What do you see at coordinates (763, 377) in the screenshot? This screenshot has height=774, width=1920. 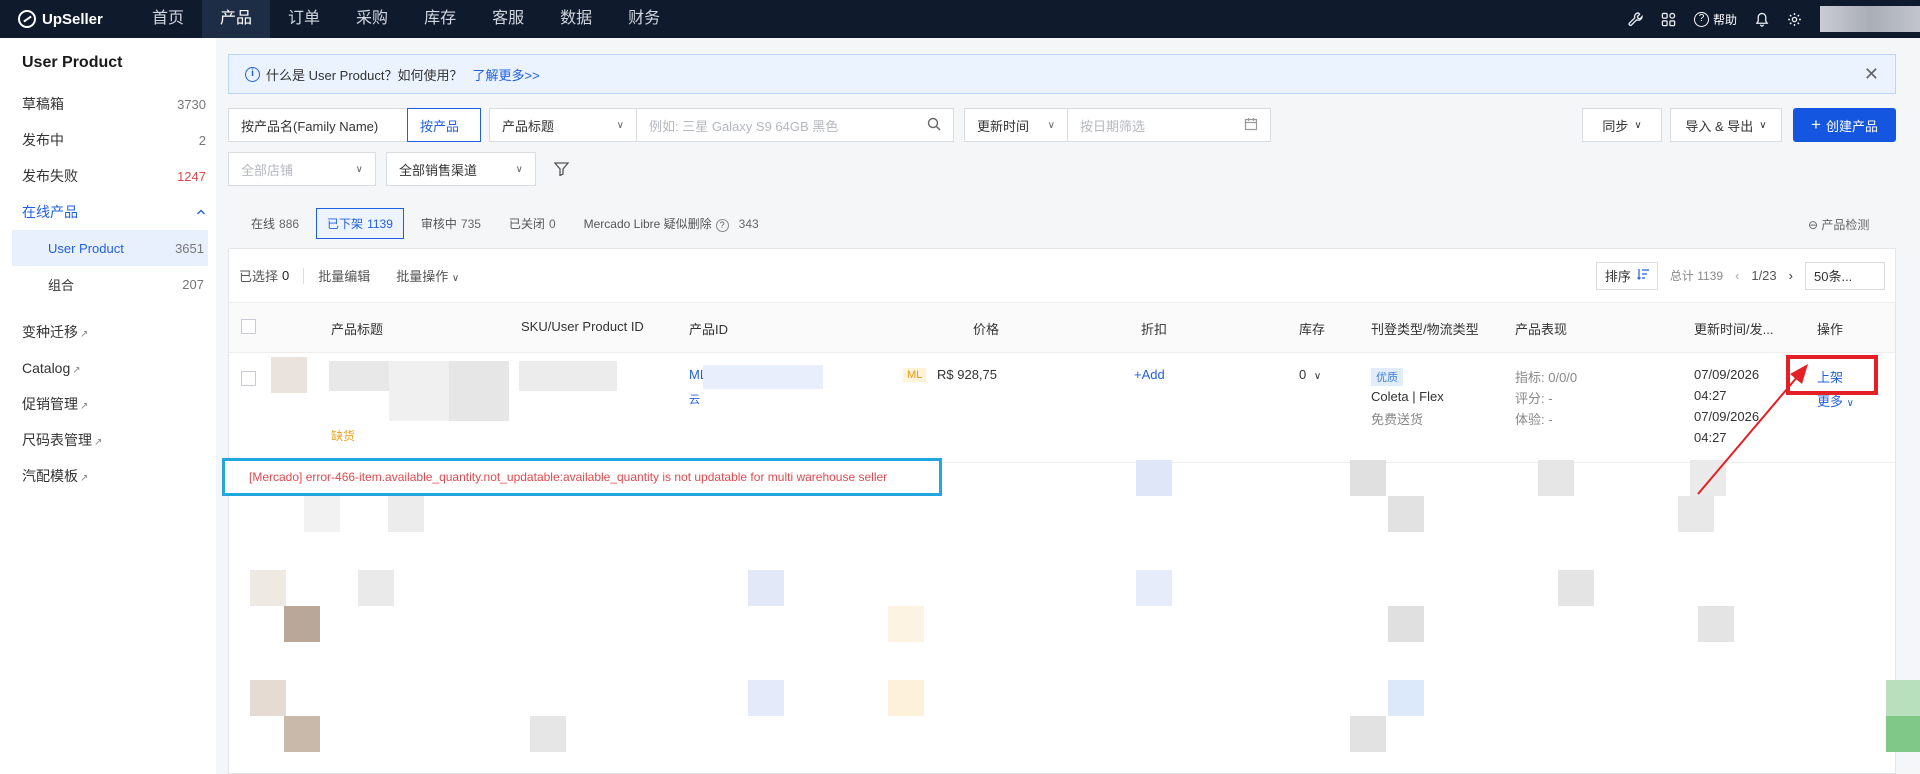 I see `product-id-blurred` at bounding box center [763, 377].